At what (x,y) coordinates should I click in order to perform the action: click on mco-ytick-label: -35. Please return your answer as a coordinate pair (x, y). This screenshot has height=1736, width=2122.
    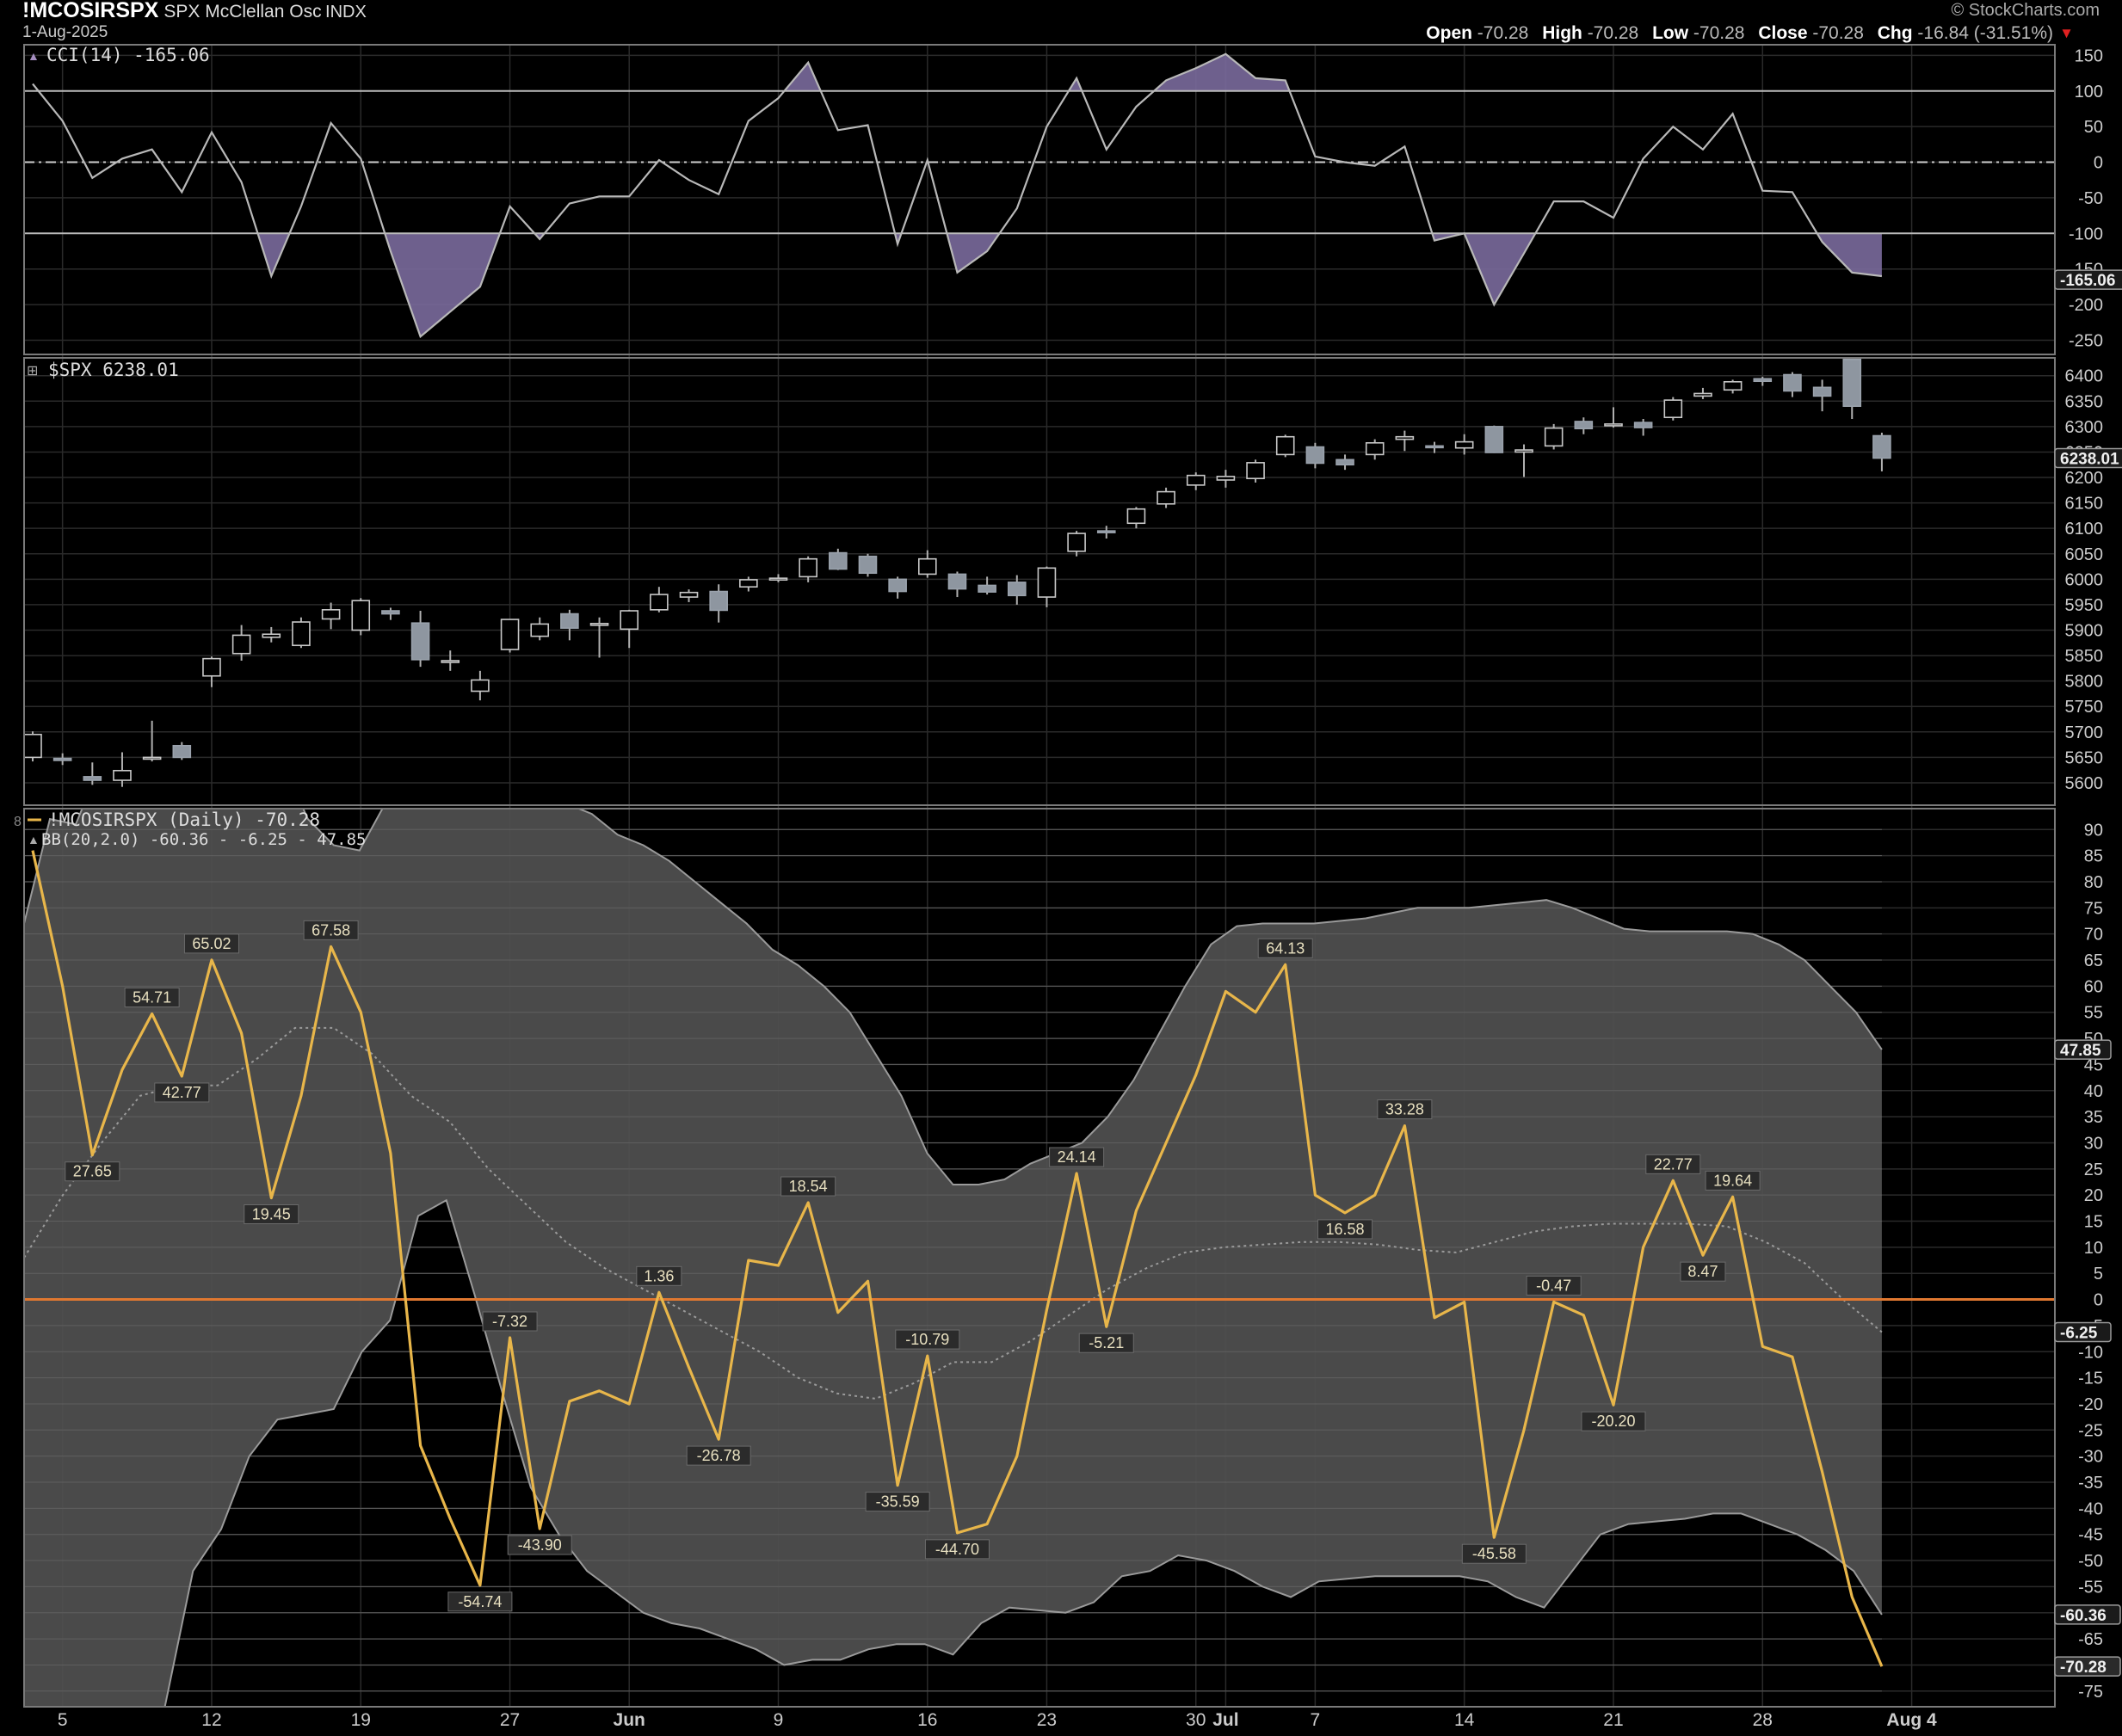
    Looking at the image, I should click on (2090, 1483).